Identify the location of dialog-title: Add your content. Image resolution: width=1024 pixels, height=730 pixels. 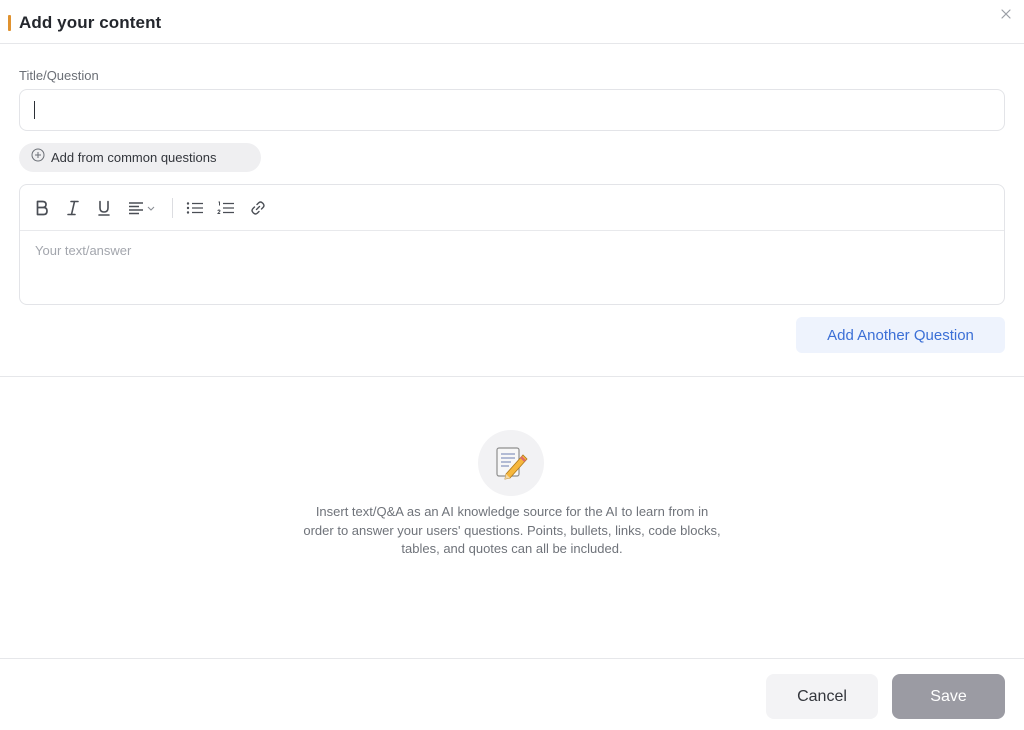
(90, 22).